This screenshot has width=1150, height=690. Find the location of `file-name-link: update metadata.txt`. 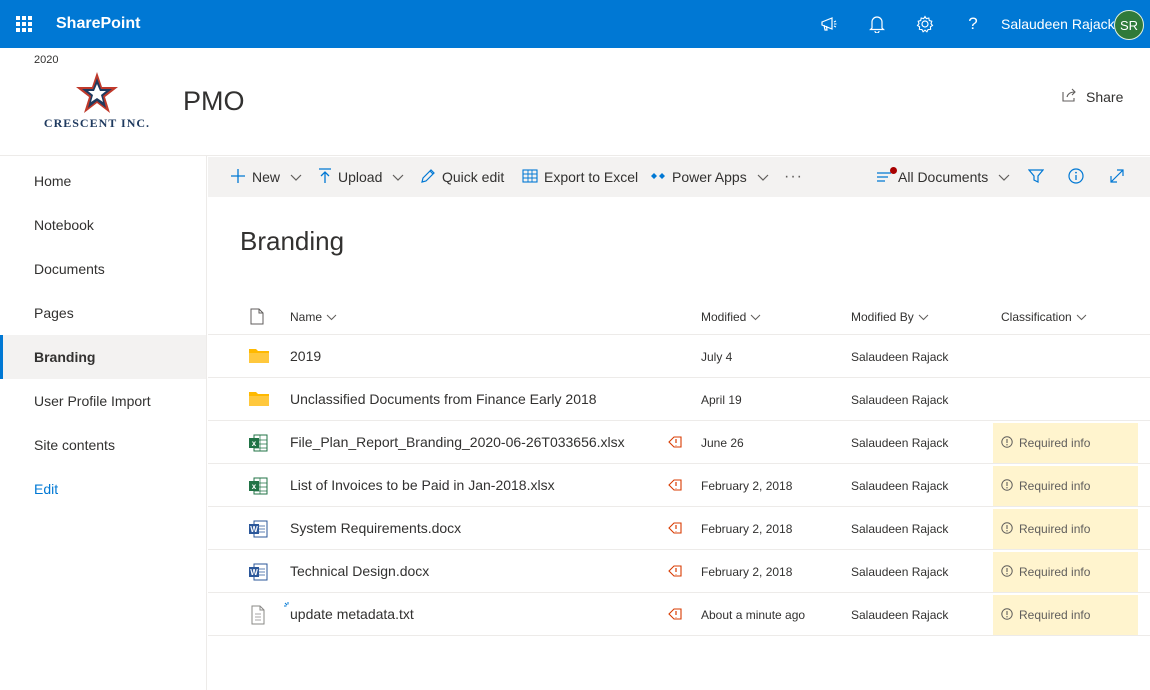

file-name-link: update metadata.txt is located at coordinates (352, 614).